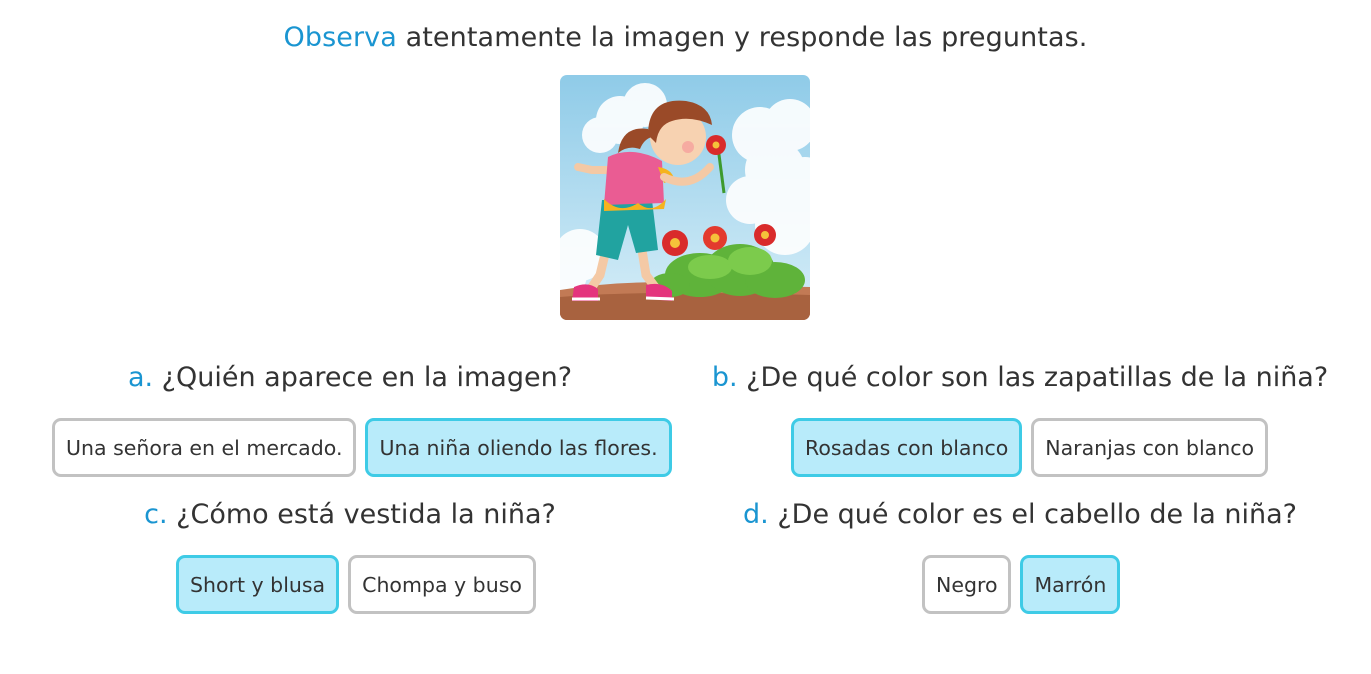 This screenshot has height=674, width=1371. What do you see at coordinates (724, 377) in the screenshot?
I see `question-letter: b.` at bounding box center [724, 377].